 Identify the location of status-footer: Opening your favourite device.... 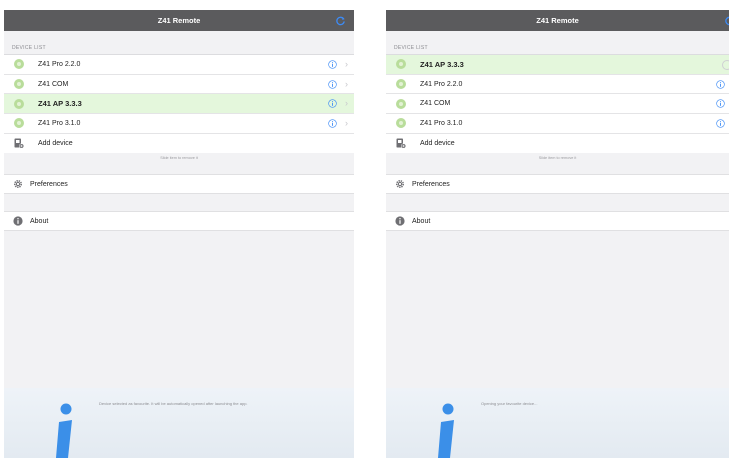
(557, 423).